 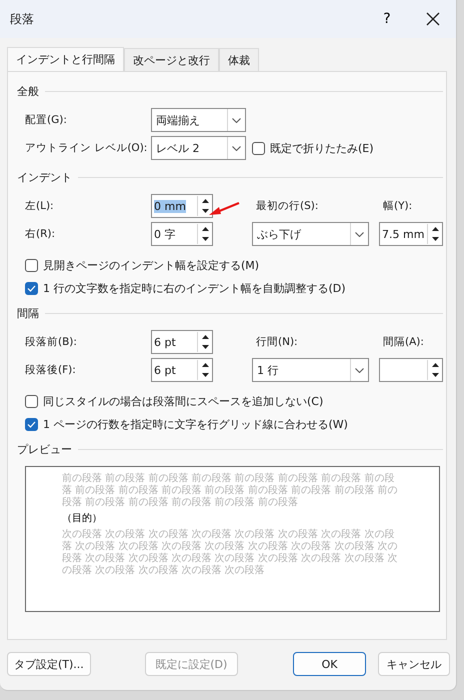 What do you see at coordinates (198, 120) in the screenshot?
I see `dropdown: 両端揃え` at bounding box center [198, 120].